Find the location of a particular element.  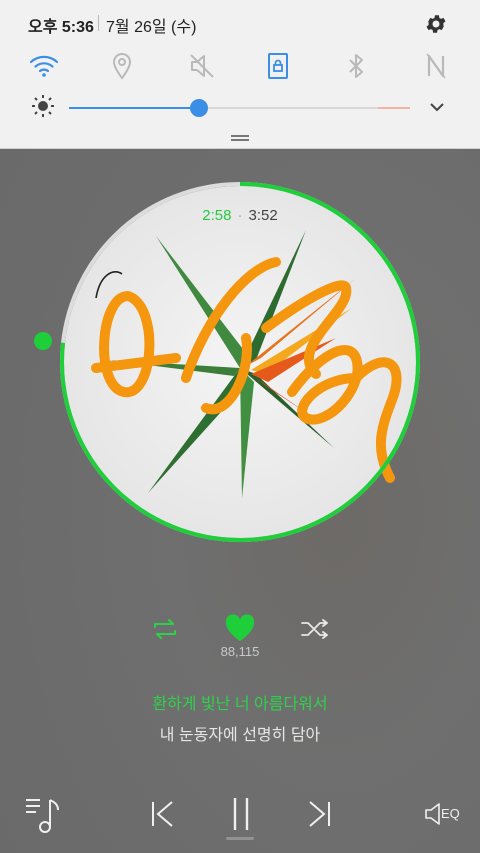

settings-gear-icon is located at coordinates (436, 24).